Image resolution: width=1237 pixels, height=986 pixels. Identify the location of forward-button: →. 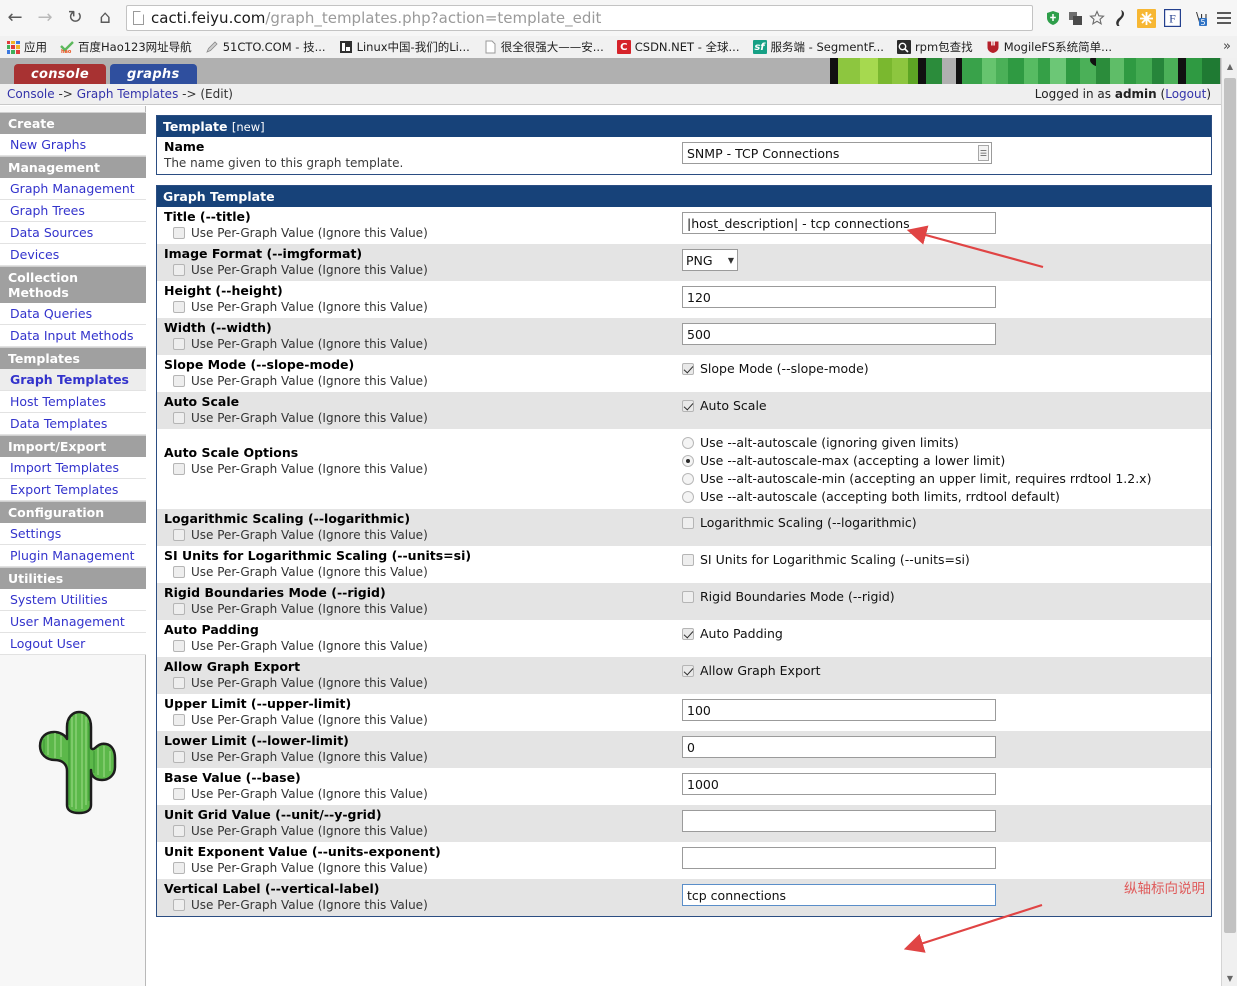
(45, 18).